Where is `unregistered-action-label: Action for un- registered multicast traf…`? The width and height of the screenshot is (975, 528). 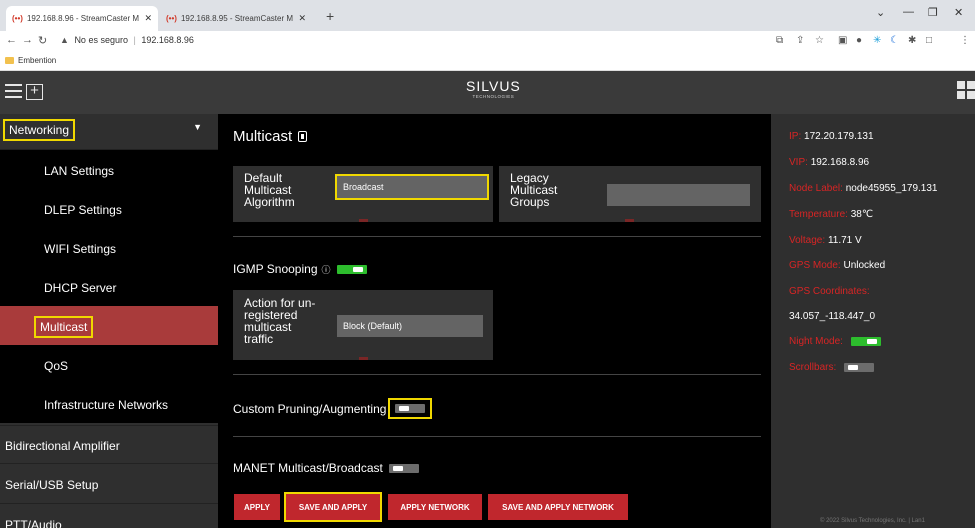
unregistered-action-label: Action for un- registered multicast traf… is located at coordinates (279, 321).